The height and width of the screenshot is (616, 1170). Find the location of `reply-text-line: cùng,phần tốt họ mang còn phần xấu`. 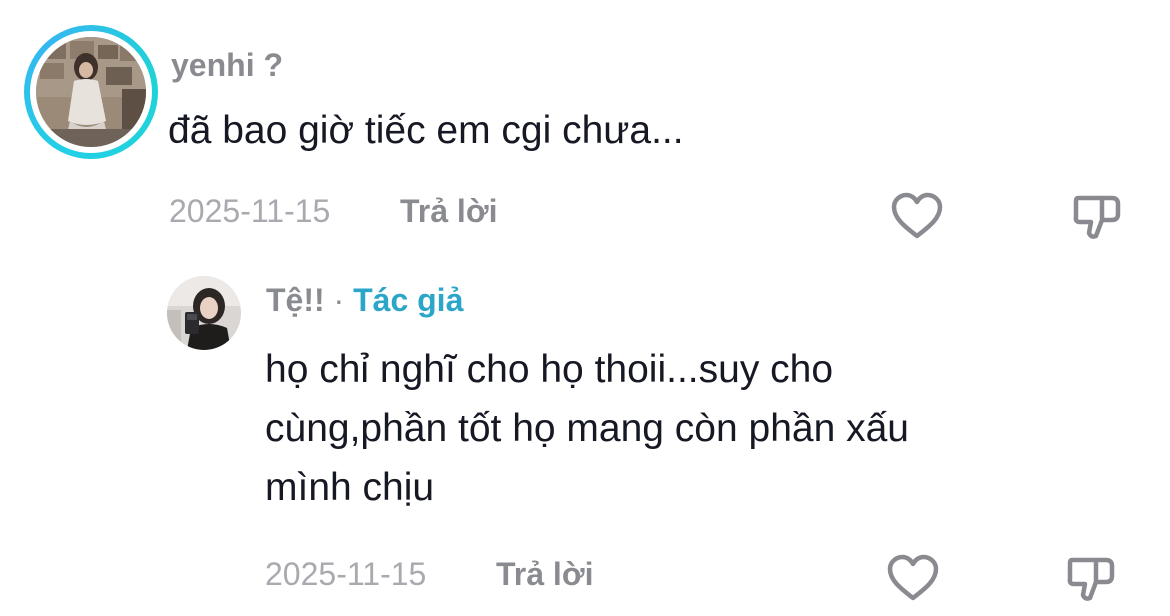

reply-text-line: cùng,phần tốt họ mang còn phần xấu is located at coordinates (587, 428).